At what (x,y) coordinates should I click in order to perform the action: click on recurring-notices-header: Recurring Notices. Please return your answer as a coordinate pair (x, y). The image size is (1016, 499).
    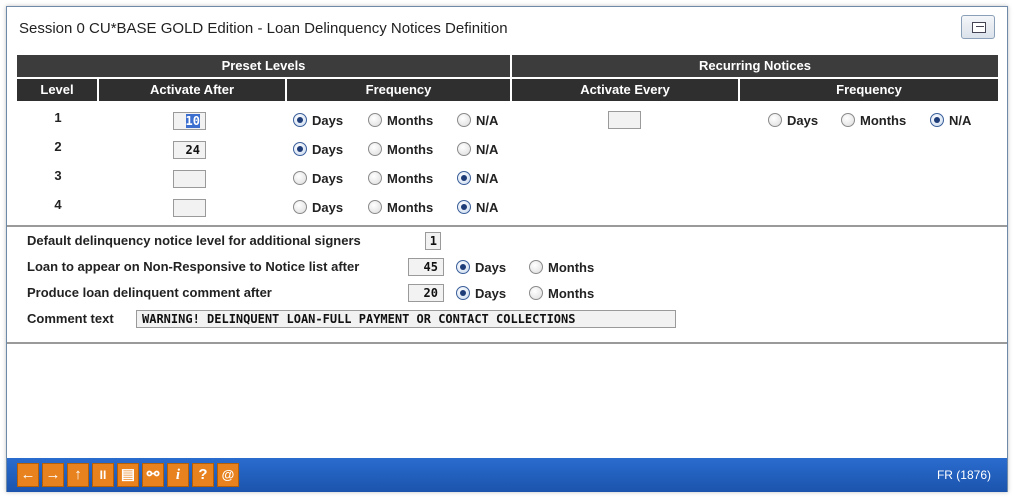
    Looking at the image, I should click on (755, 66).